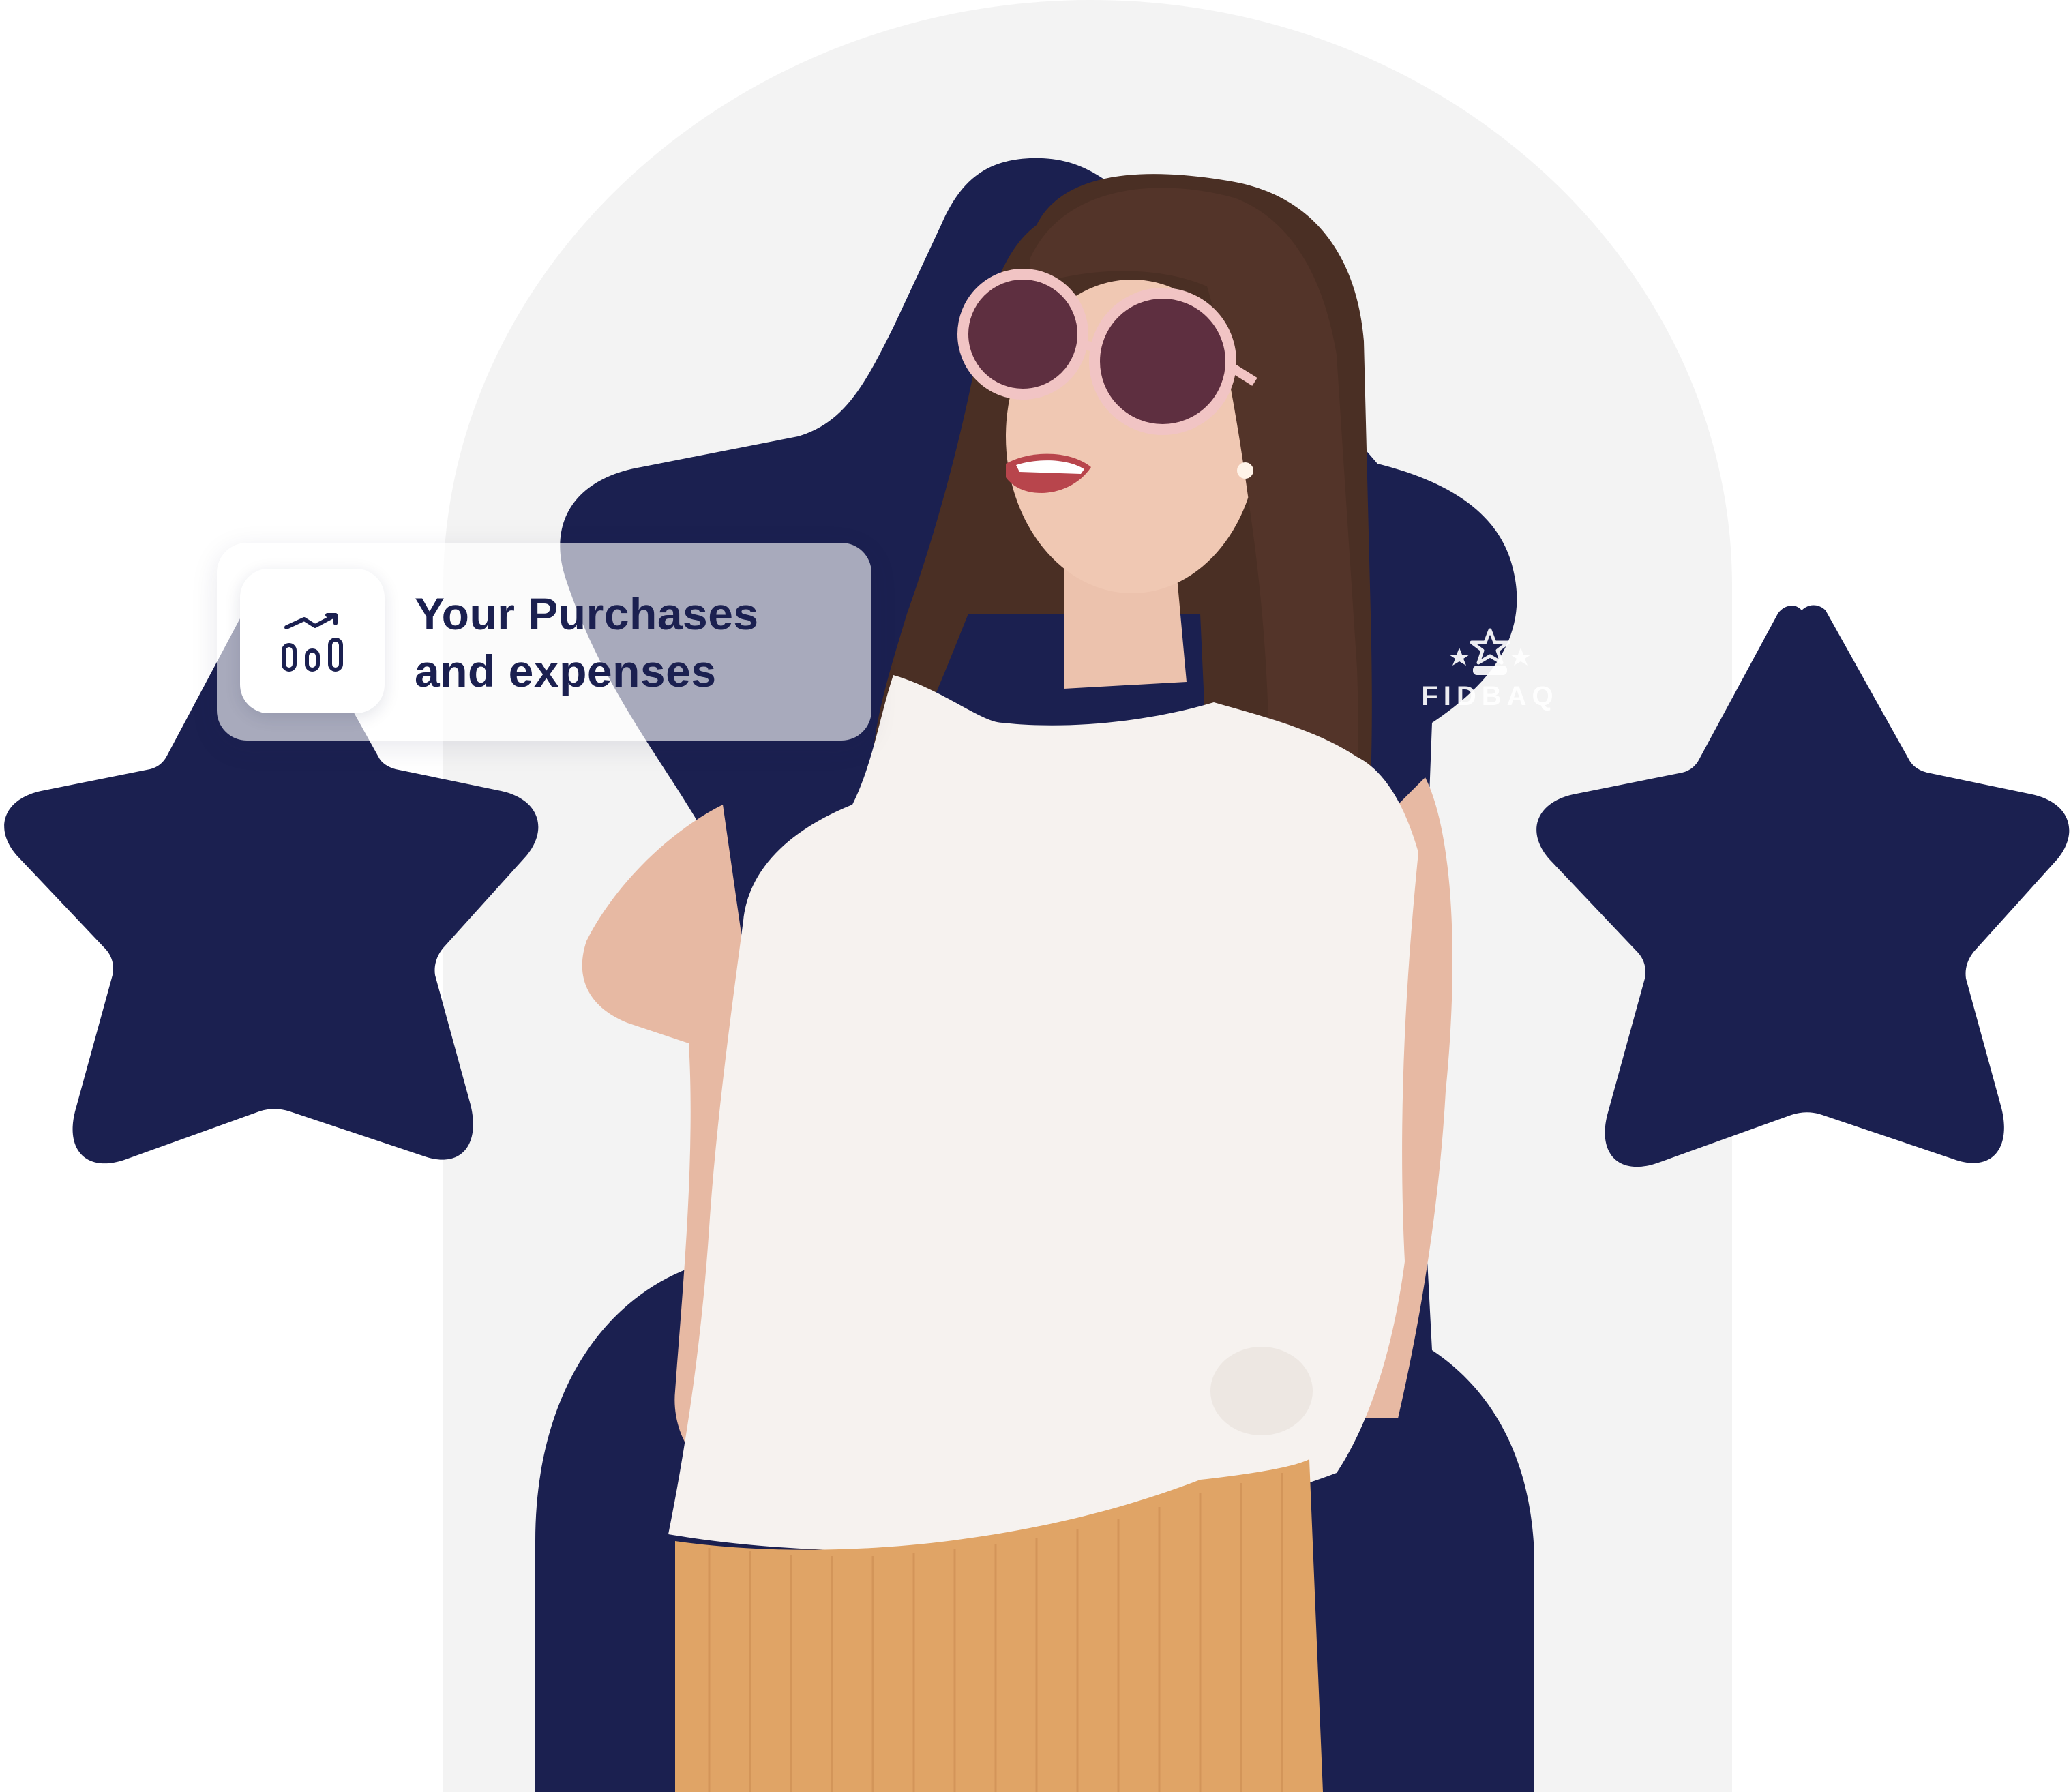 The height and width of the screenshot is (1792, 2071). I want to click on card-icon-tile, so click(313, 641).